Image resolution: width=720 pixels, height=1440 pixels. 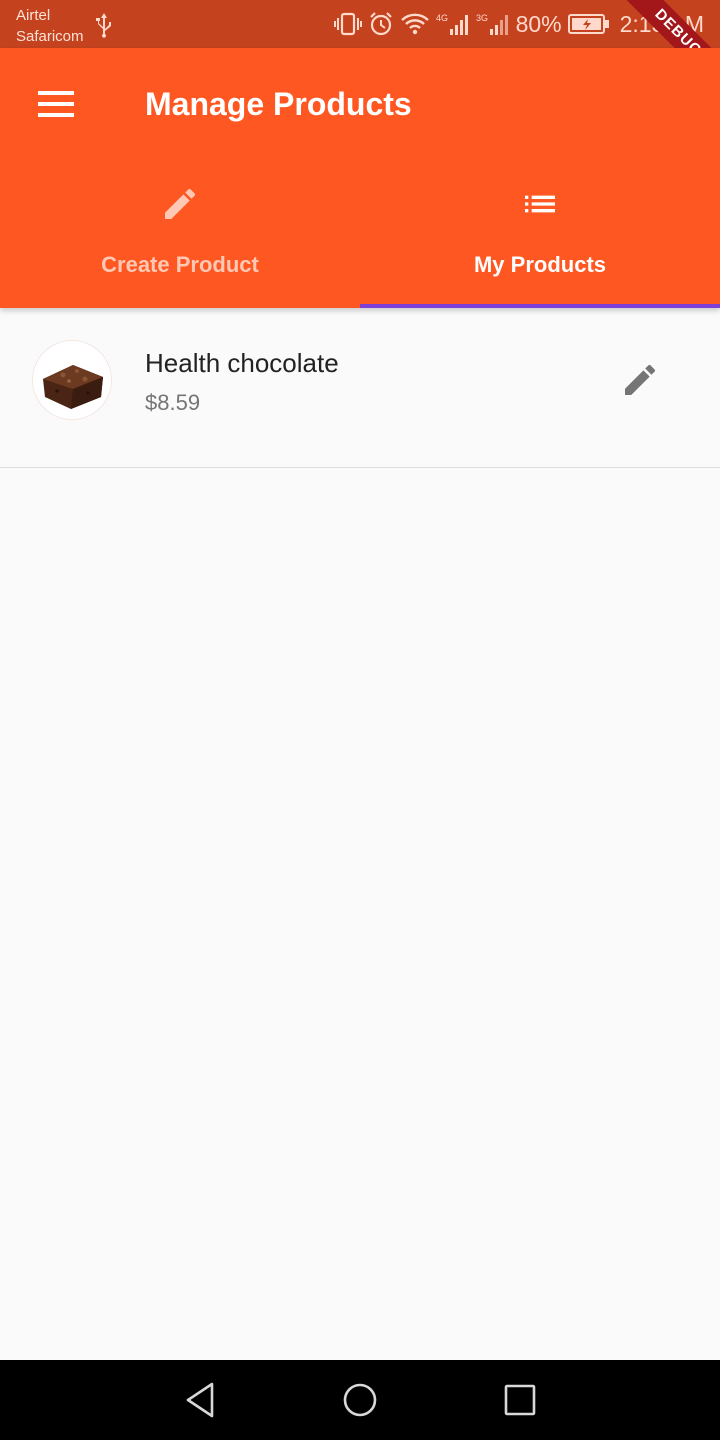 I want to click on page-title: Manage Products, so click(x=278, y=104).